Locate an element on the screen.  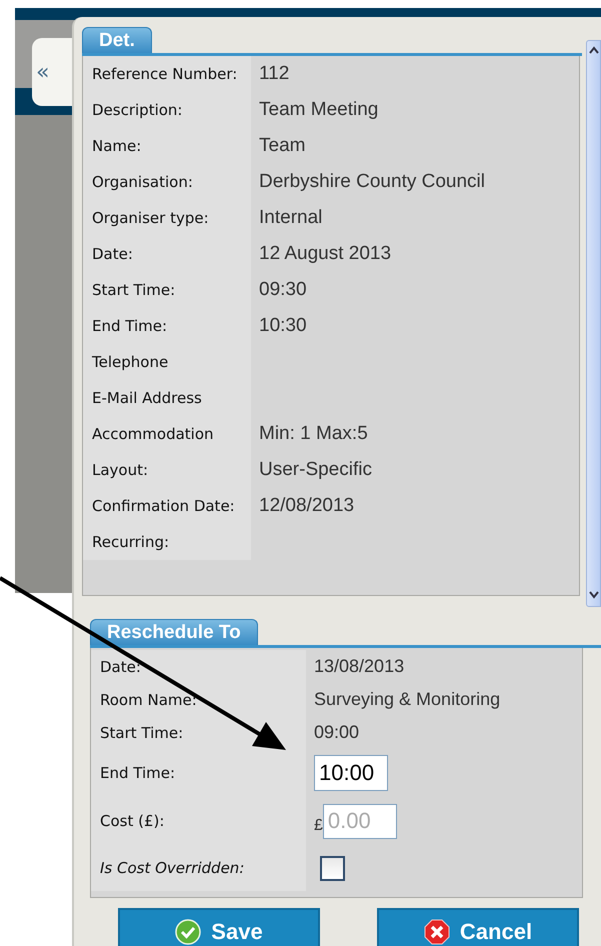
scrollbar is located at coordinates (593, 323).